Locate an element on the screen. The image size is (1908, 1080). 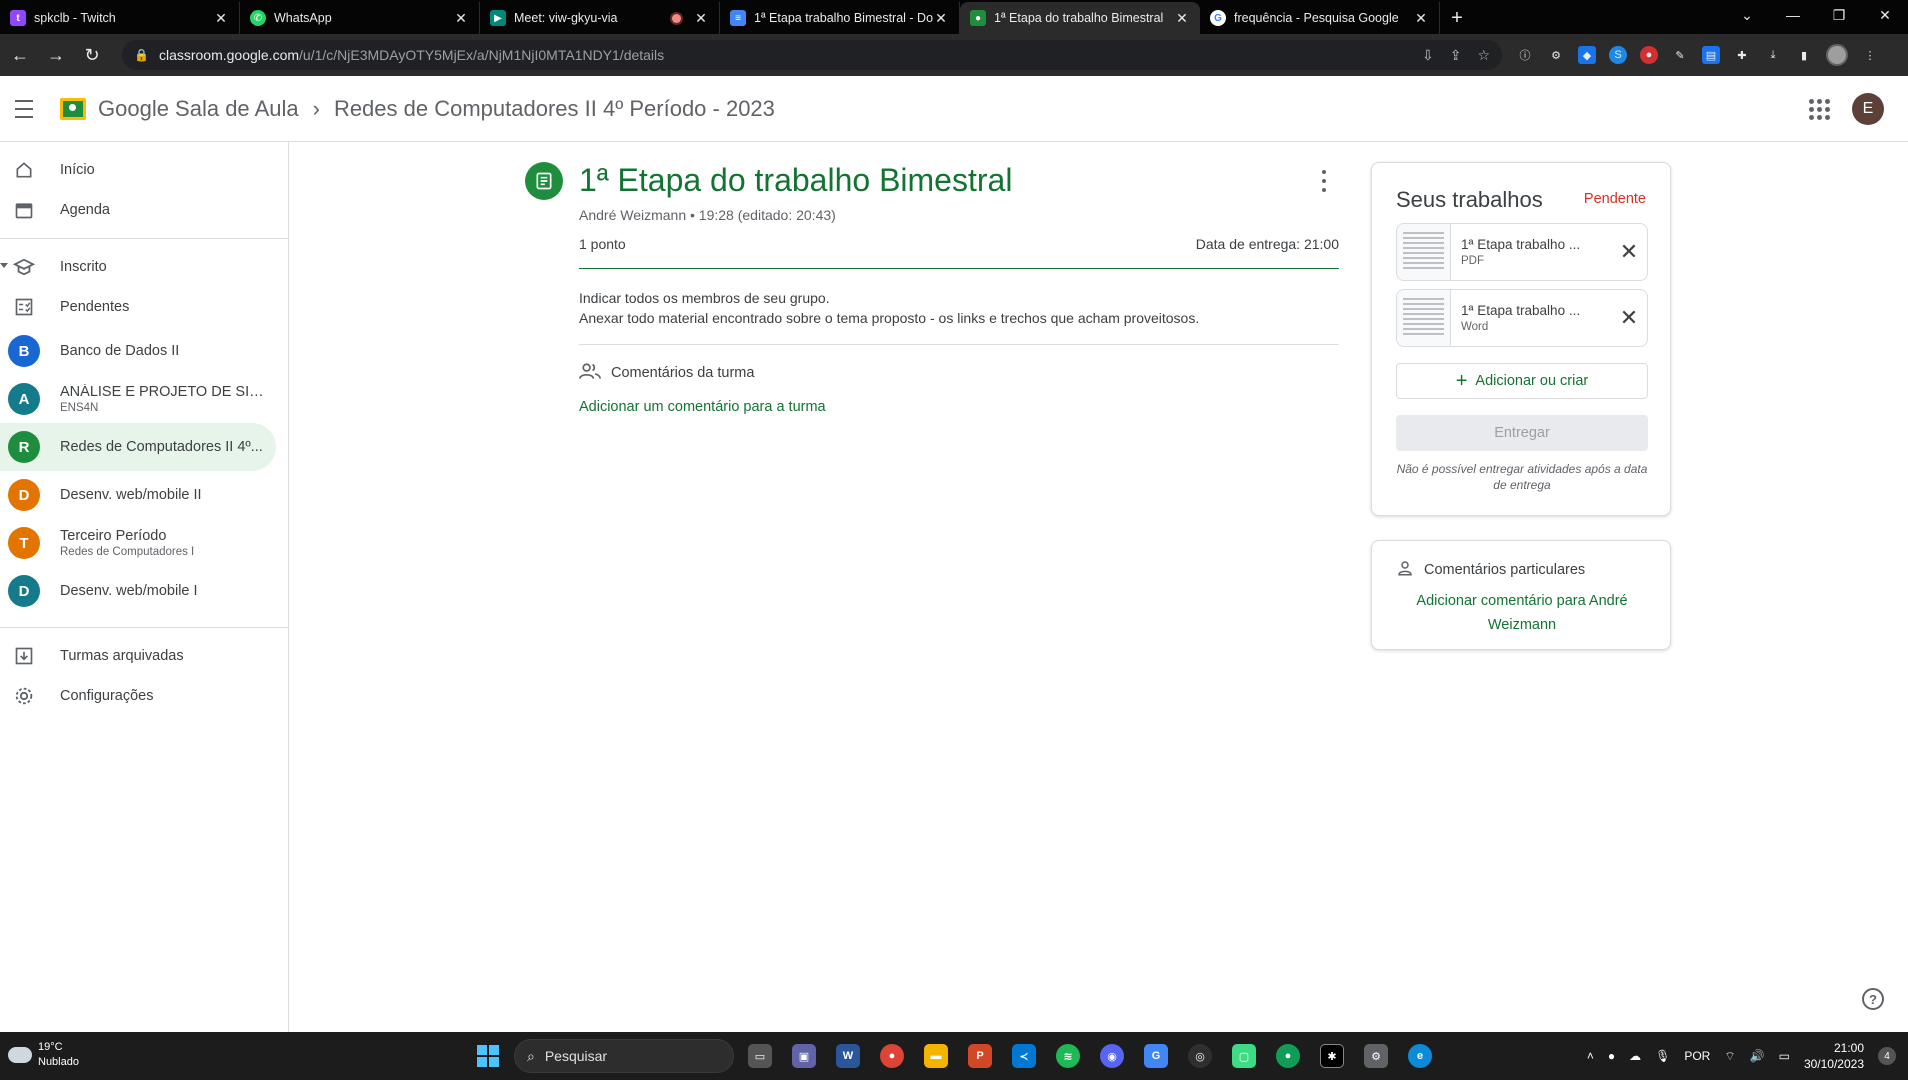
file-explorer-icon: ▬ is located at coordinates (936, 1056).